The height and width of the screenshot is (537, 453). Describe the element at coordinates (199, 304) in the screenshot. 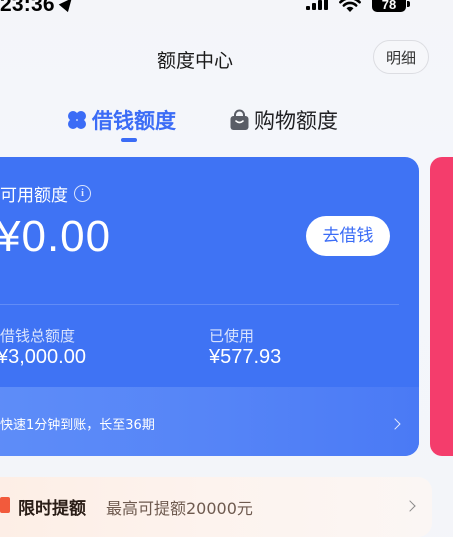

I see `card-divider` at that location.